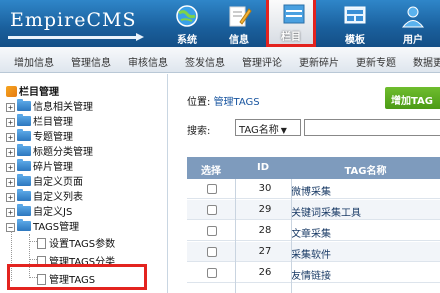 This screenshot has width=440, height=293. Describe the element at coordinates (237, 102) in the screenshot. I see `breadcrumb-link: 管理TAGS` at that location.